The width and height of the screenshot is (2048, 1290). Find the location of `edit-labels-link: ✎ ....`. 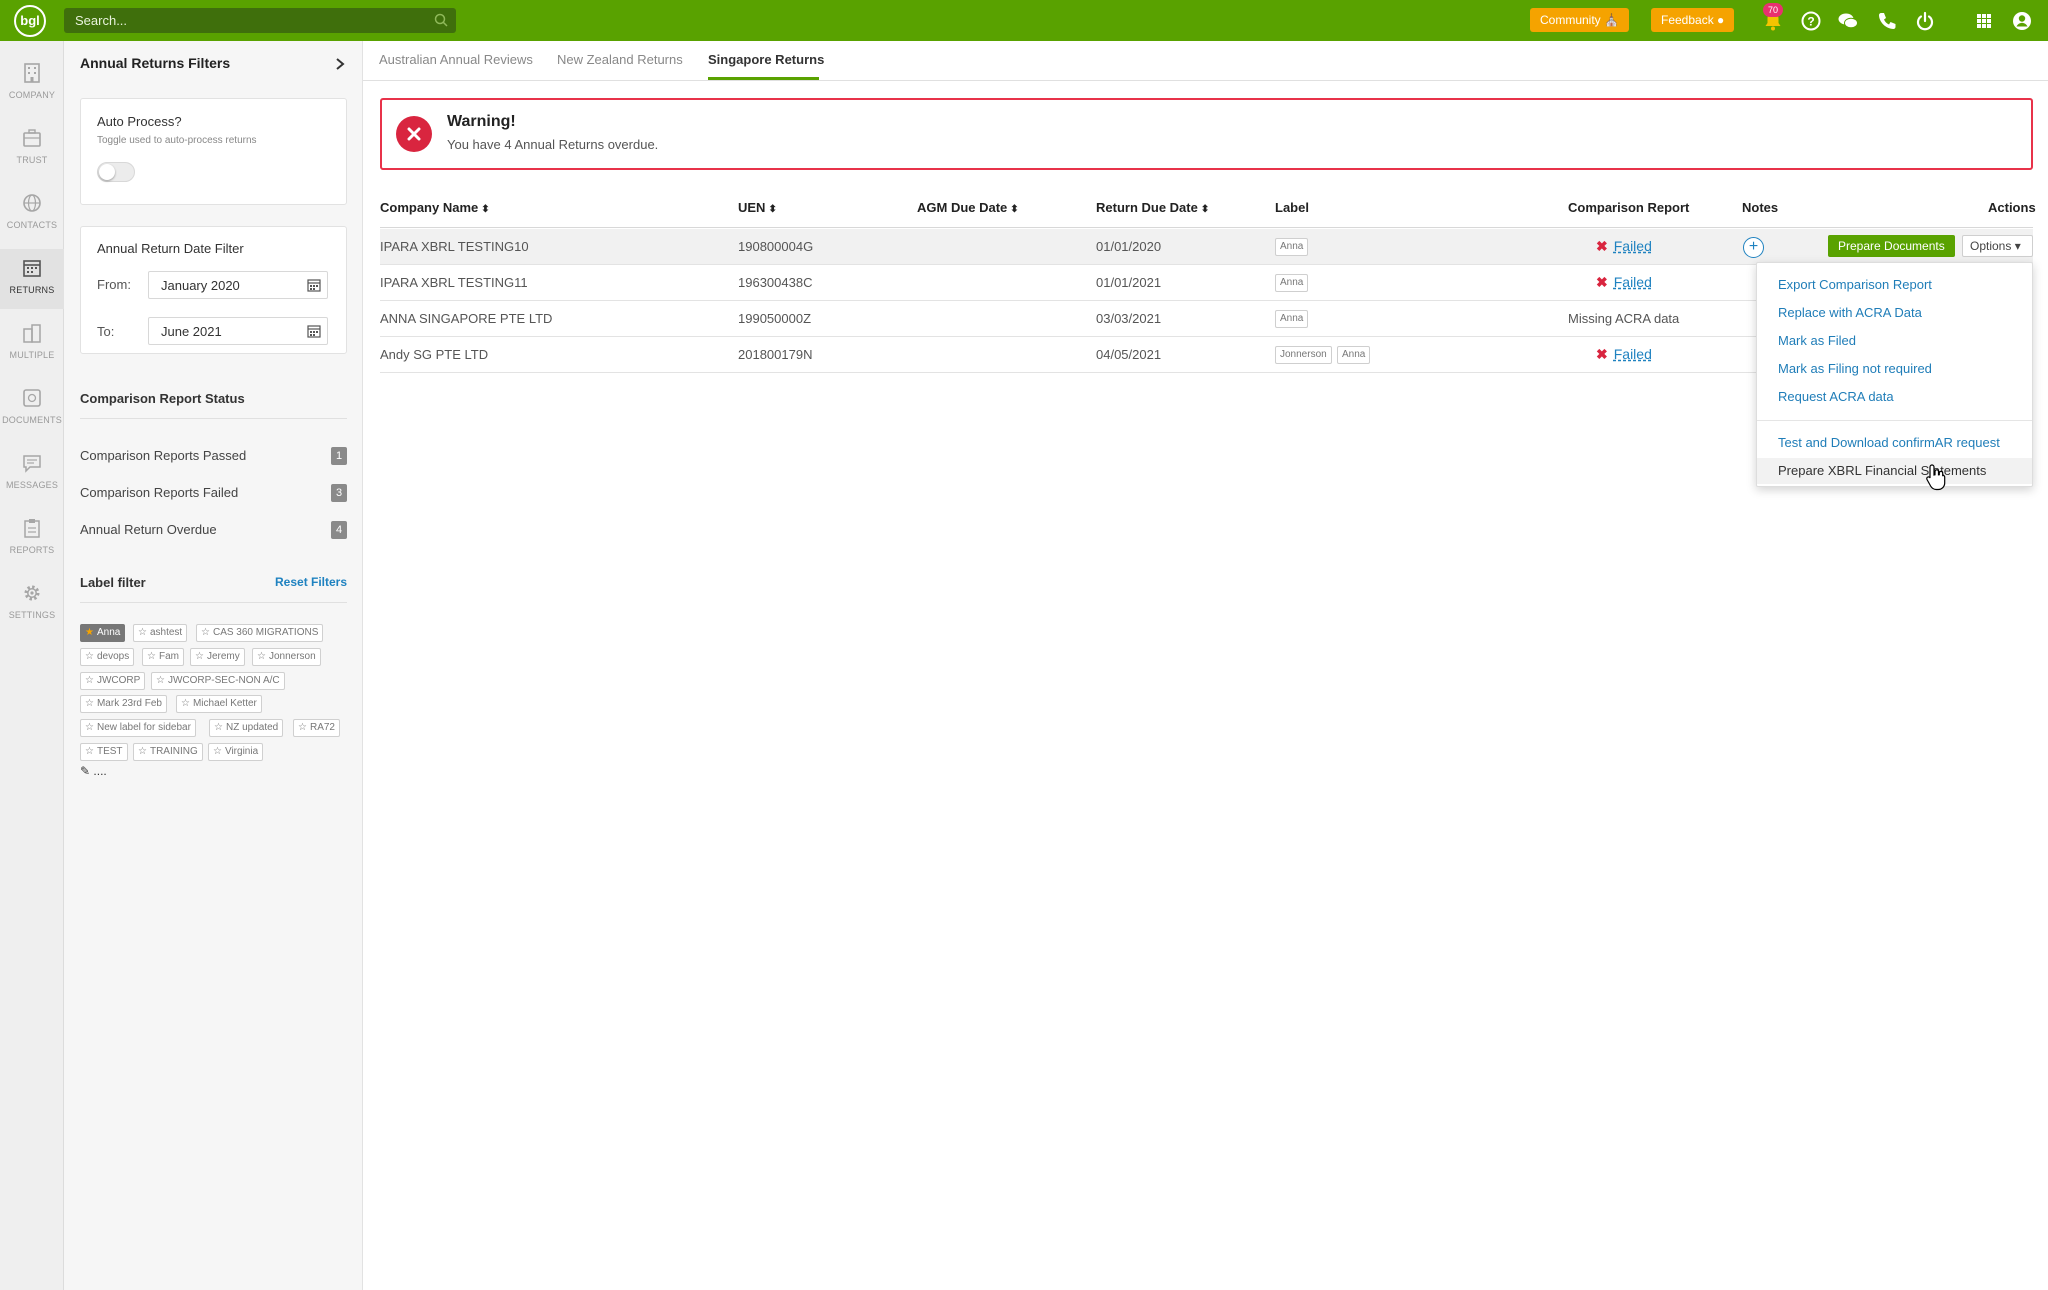

edit-labels-link: ✎ .... is located at coordinates (93, 771).